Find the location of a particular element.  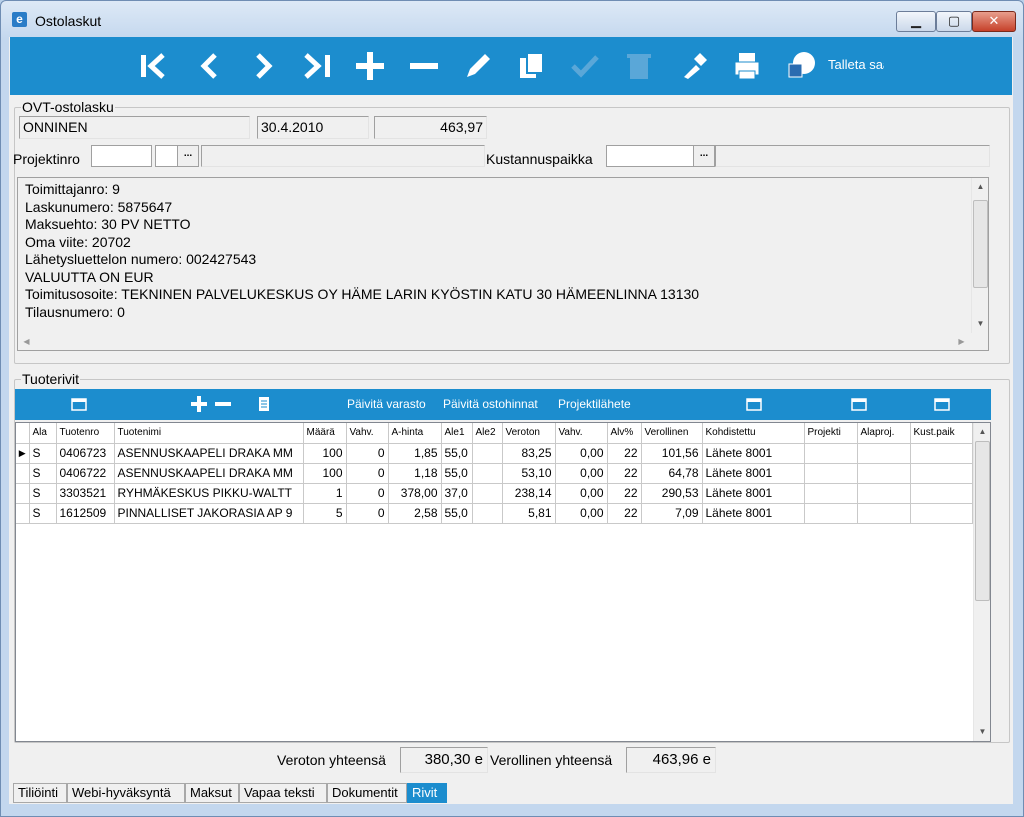

grid-cell: 378,00 is located at coordinates (415, 493).